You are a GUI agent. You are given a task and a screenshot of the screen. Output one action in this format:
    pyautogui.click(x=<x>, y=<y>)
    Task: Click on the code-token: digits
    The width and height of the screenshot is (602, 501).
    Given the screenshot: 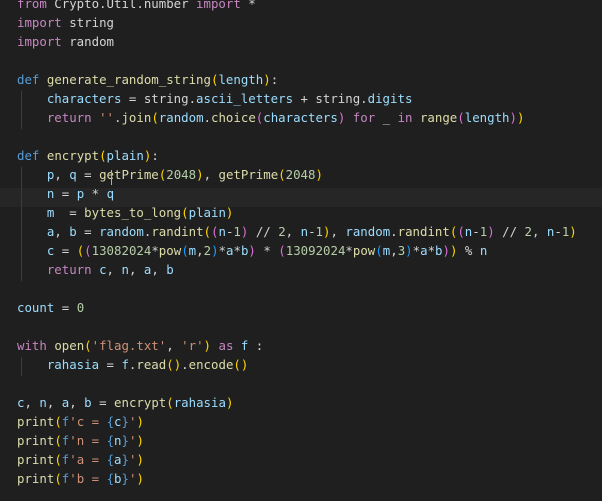 What is the action you would take?
    pyautogui.click(x=390, y=98)
    